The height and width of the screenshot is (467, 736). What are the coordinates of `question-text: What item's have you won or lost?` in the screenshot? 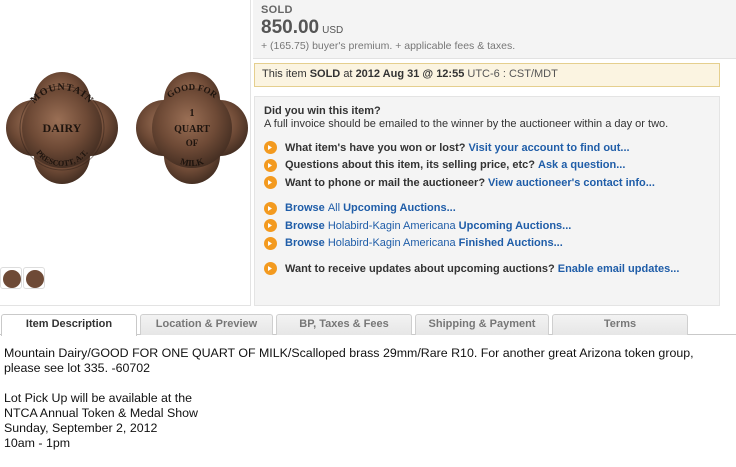 It's located at (375, 147).